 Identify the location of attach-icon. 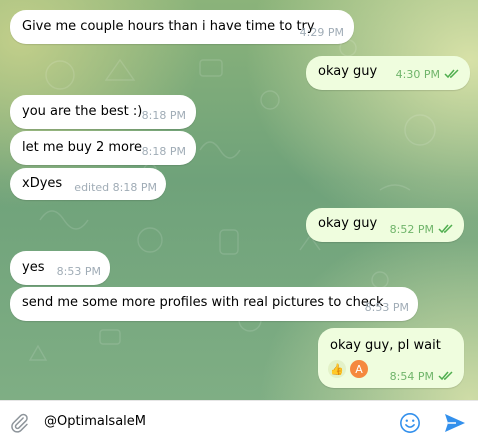
(19, 423).